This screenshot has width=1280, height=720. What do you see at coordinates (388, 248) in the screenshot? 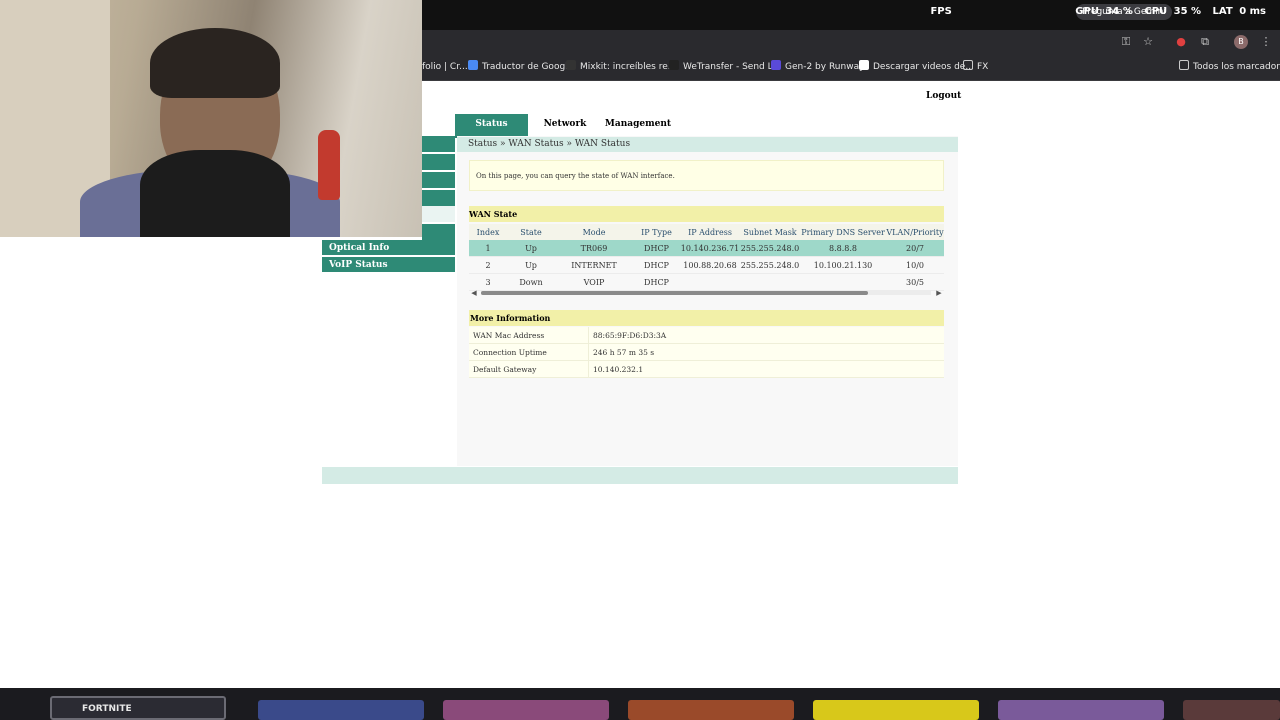
I see `sidebar-item-optical-info: Optical Info` at bounding box center [388, 248].